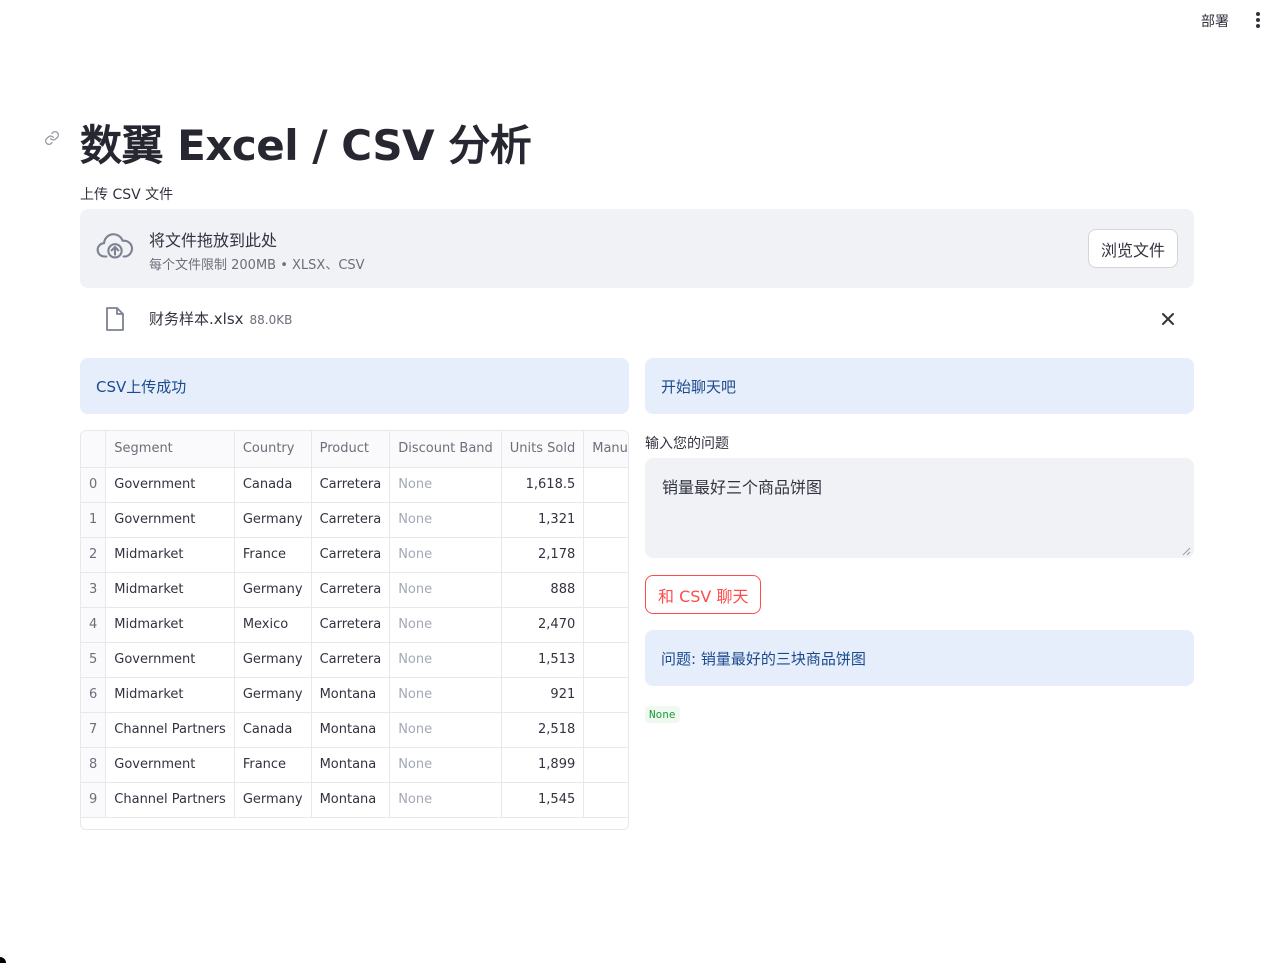 The width and height of the screenshot is (1273, 963). Describe the element at coordinates (543, 449) in the screenshot. I see `column-header: Units Sold` at that location.